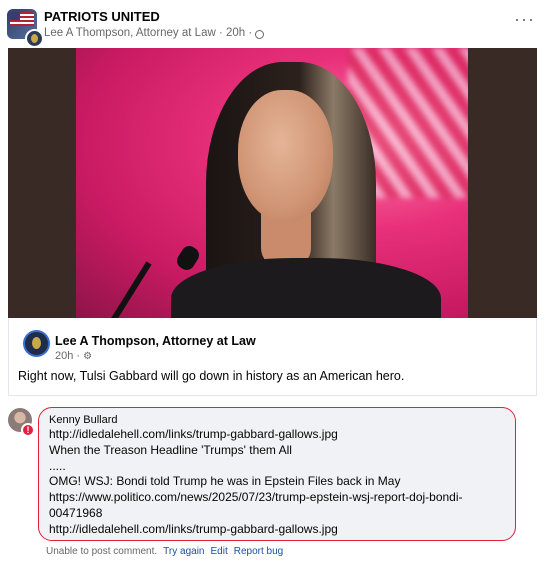 Image resolution: width=545 pixels, height=565 pixels. Describe the element at coordinates (277, 514) in the screenshot. I see `comment-line: 00471968` at that location.